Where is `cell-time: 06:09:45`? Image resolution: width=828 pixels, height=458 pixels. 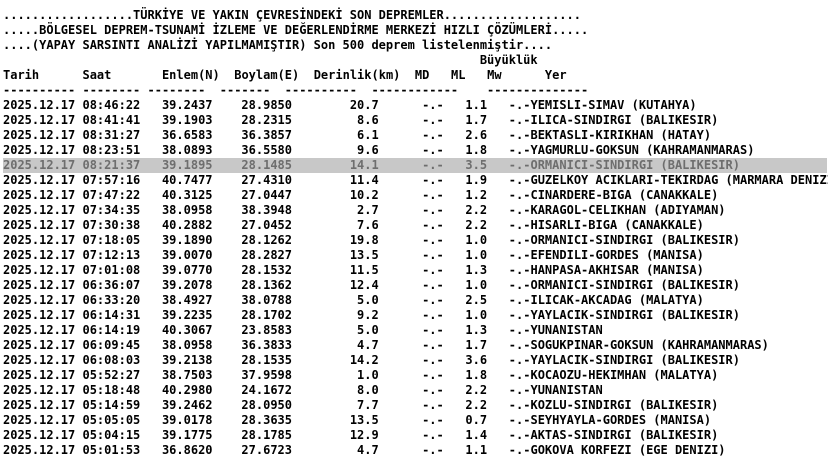 cell-time: 06:09:45 is located at coordinates (111, 345).